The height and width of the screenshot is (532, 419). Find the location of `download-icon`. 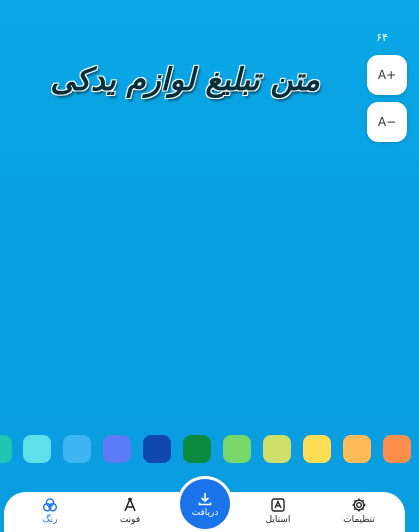

download-icon is located at coordinates (205, 498).